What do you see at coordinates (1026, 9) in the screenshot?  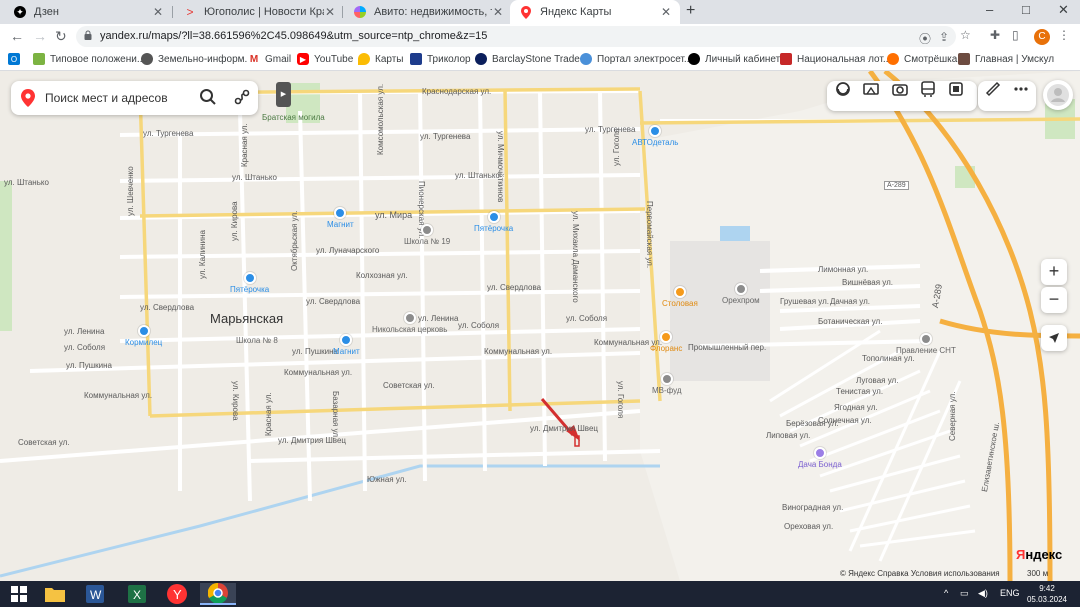 I see `maximize-button: □` at bounding box center [1026, 9].